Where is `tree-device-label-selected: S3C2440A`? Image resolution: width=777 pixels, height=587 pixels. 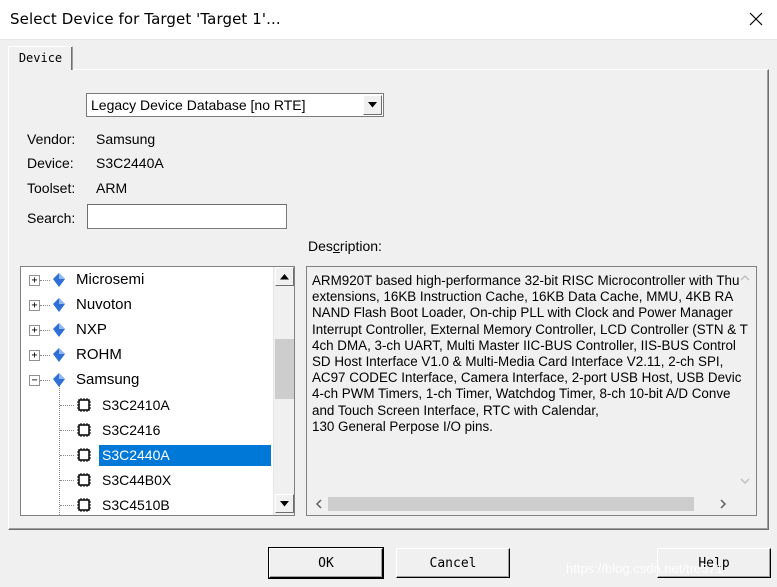 tree-device-label-selected: S3C2440A is located at coordinates (185, 455).